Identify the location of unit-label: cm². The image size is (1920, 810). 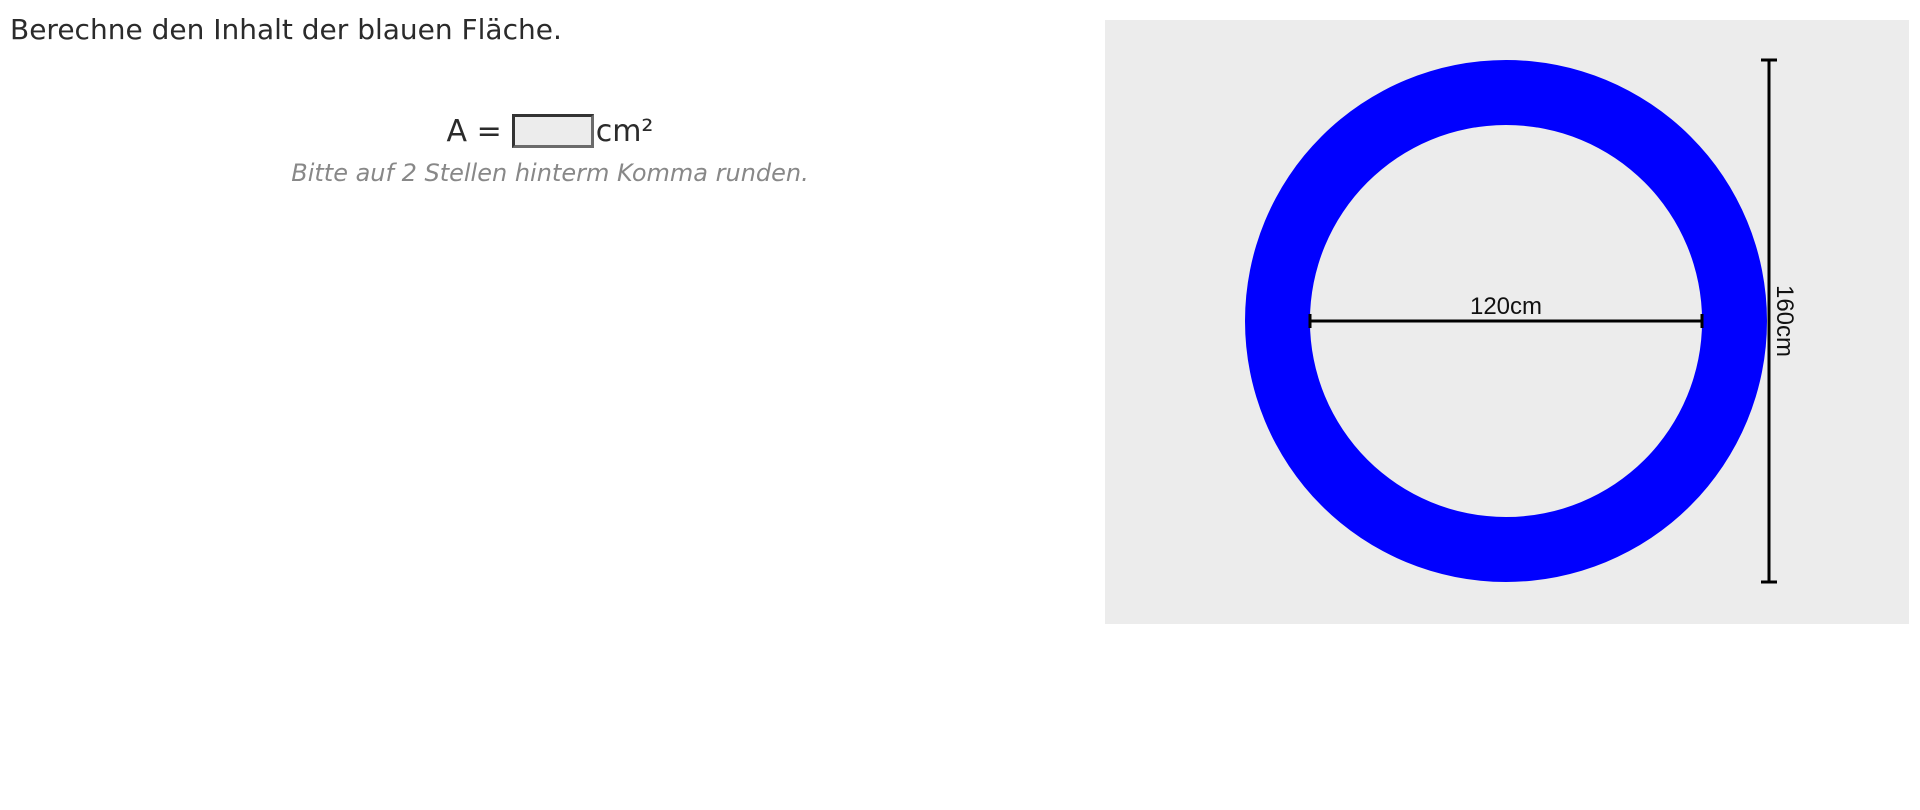
(624, 131).